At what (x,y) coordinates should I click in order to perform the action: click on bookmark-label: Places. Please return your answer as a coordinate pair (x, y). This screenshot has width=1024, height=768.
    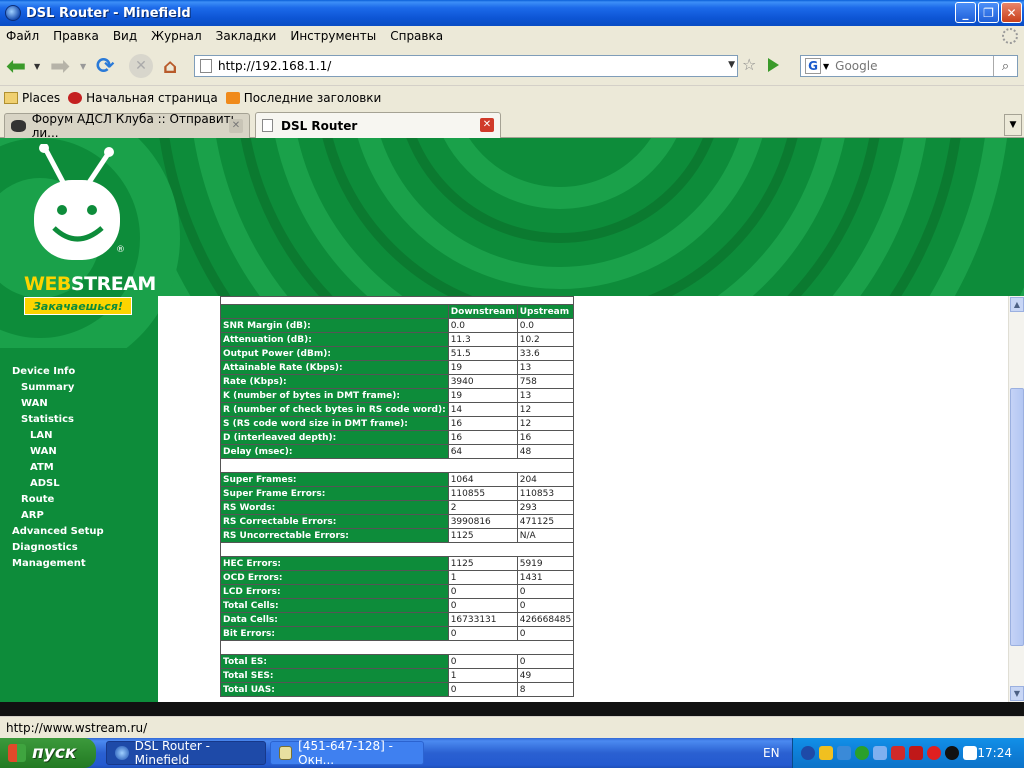
    Looking at the image, I should click on (41, 98).